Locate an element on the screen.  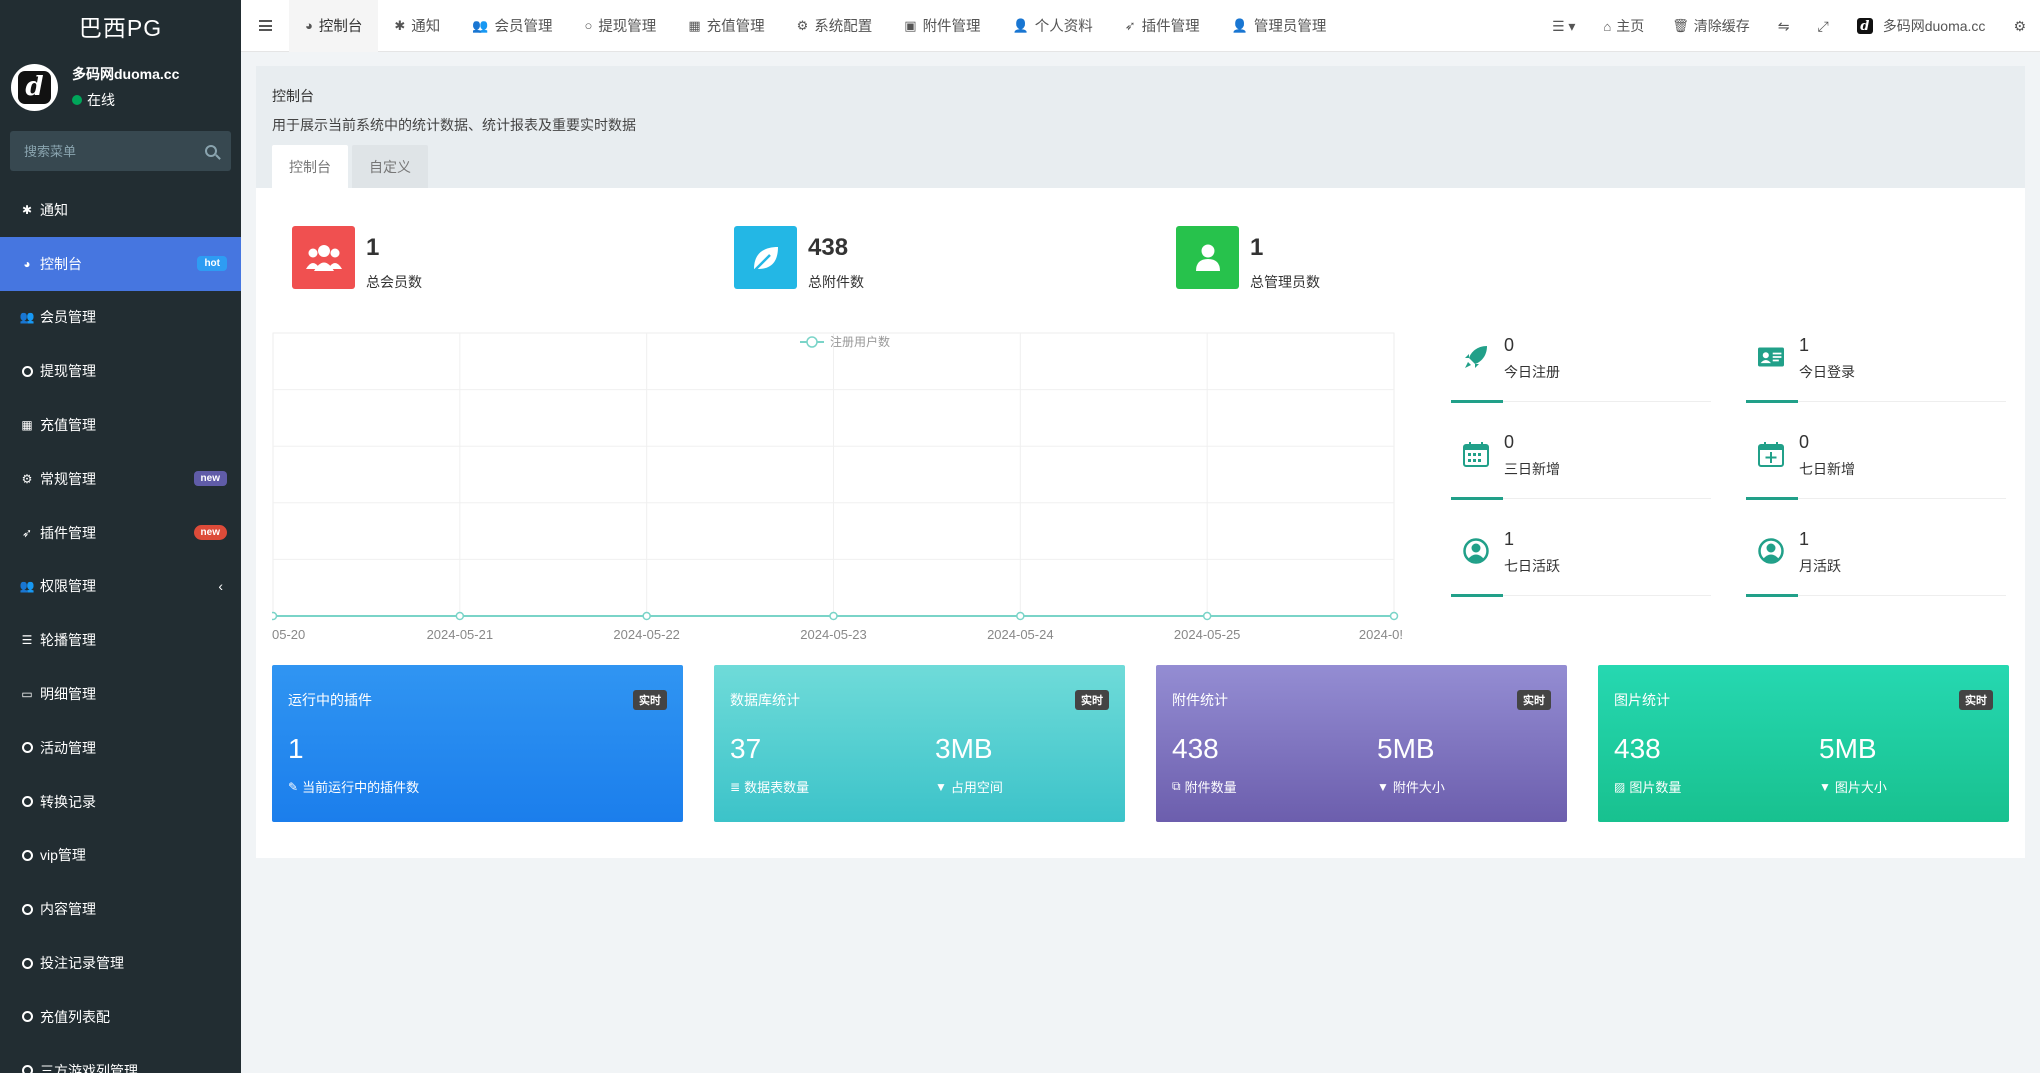
stat-total-members: 1 总会员数 is located at coordinates (357, 259).